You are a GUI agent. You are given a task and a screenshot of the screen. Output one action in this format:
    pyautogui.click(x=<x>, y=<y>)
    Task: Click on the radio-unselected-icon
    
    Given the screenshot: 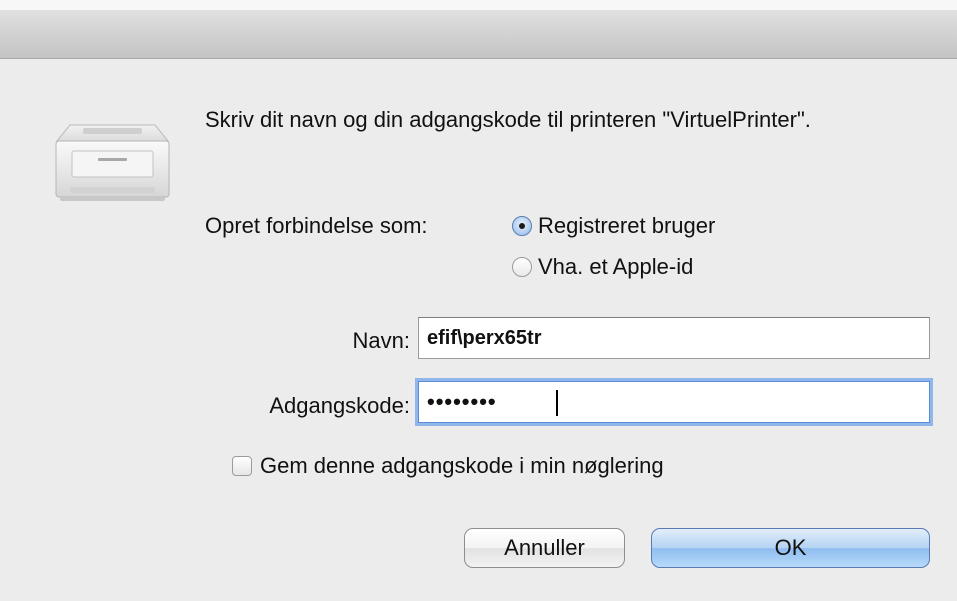 What is the action you would take?
    pyautogui.click(x=522, y=267)
    